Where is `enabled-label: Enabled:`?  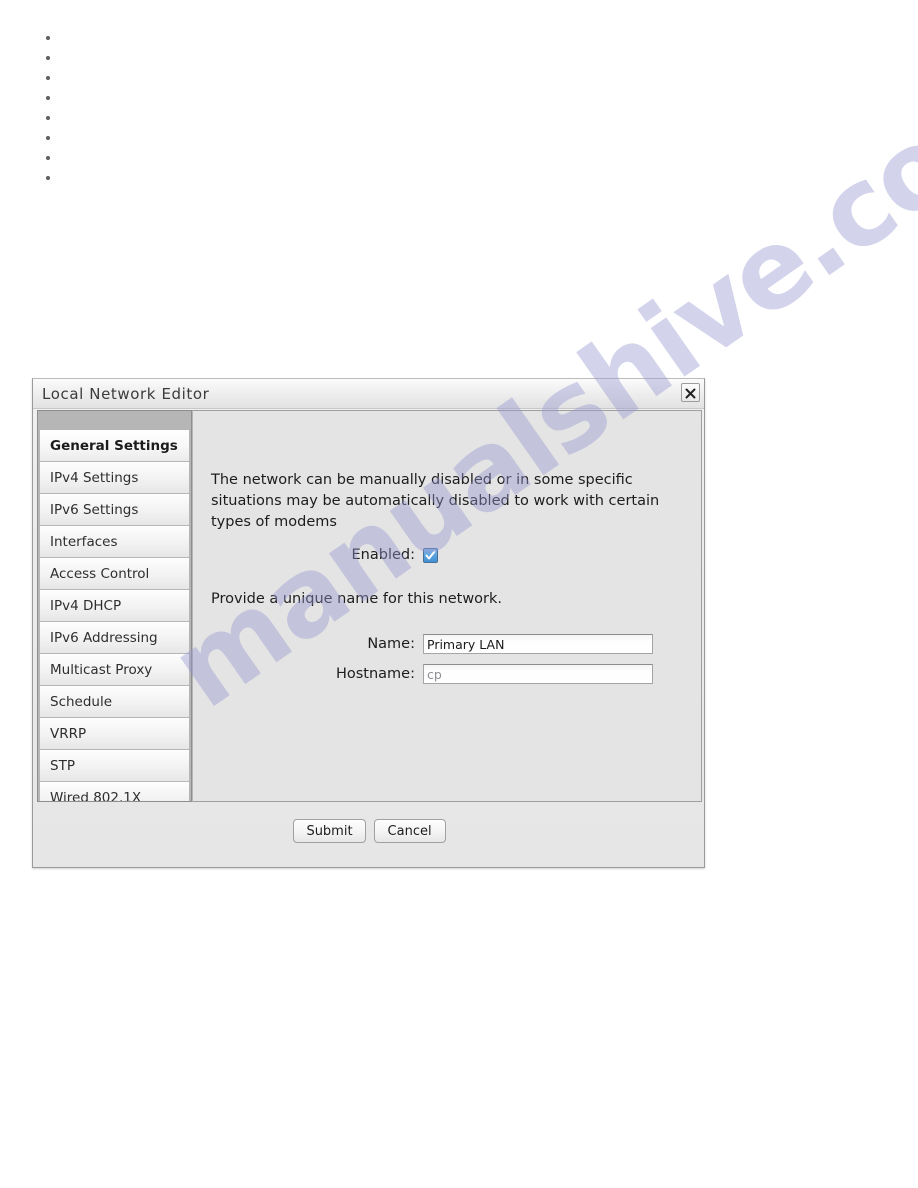
enabled-label: Enabled: is located at coordinates (383, 555).